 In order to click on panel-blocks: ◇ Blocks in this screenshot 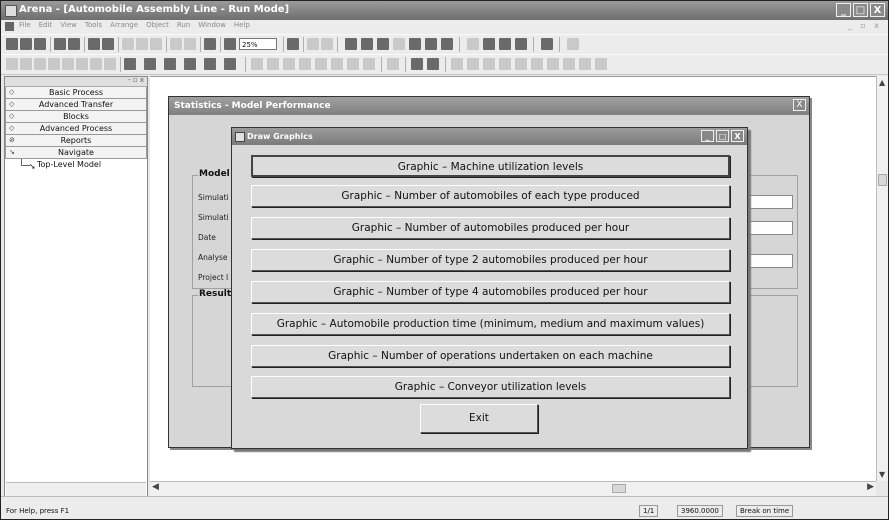, I will do `click(76, 117)`.